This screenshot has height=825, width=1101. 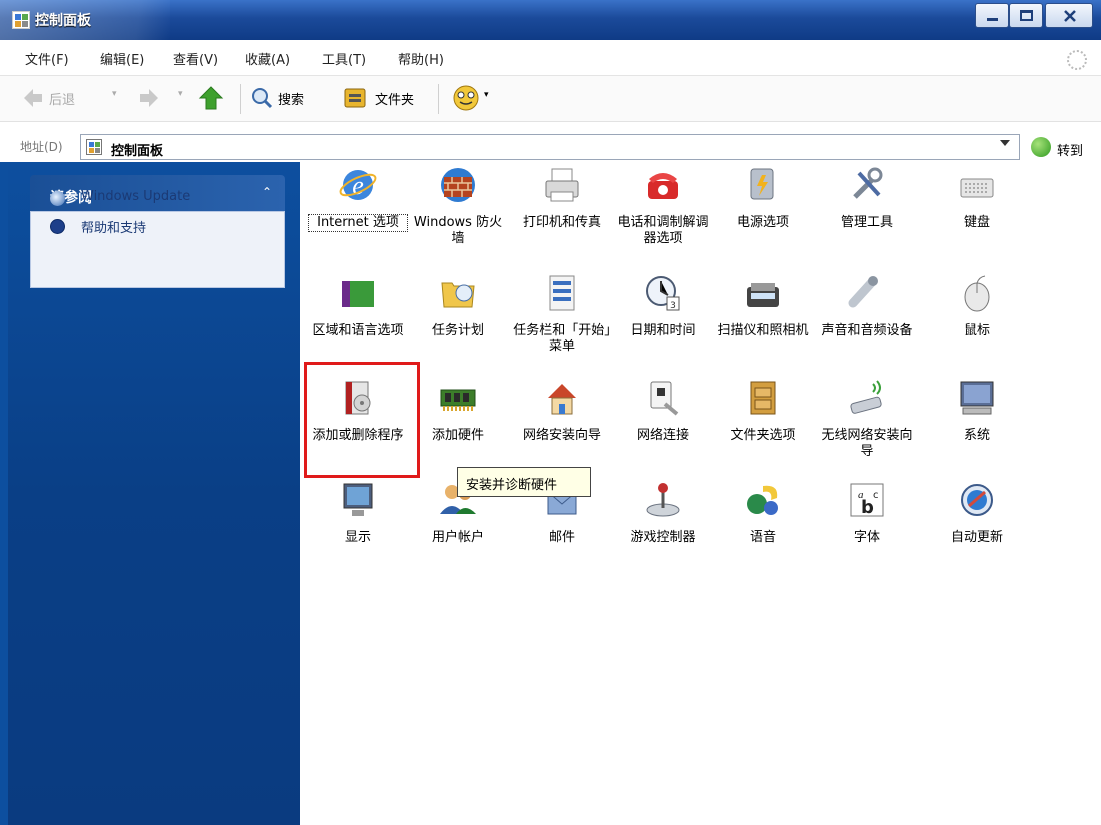 I want to click on network-connections-icon, so click(x=664, y=398).